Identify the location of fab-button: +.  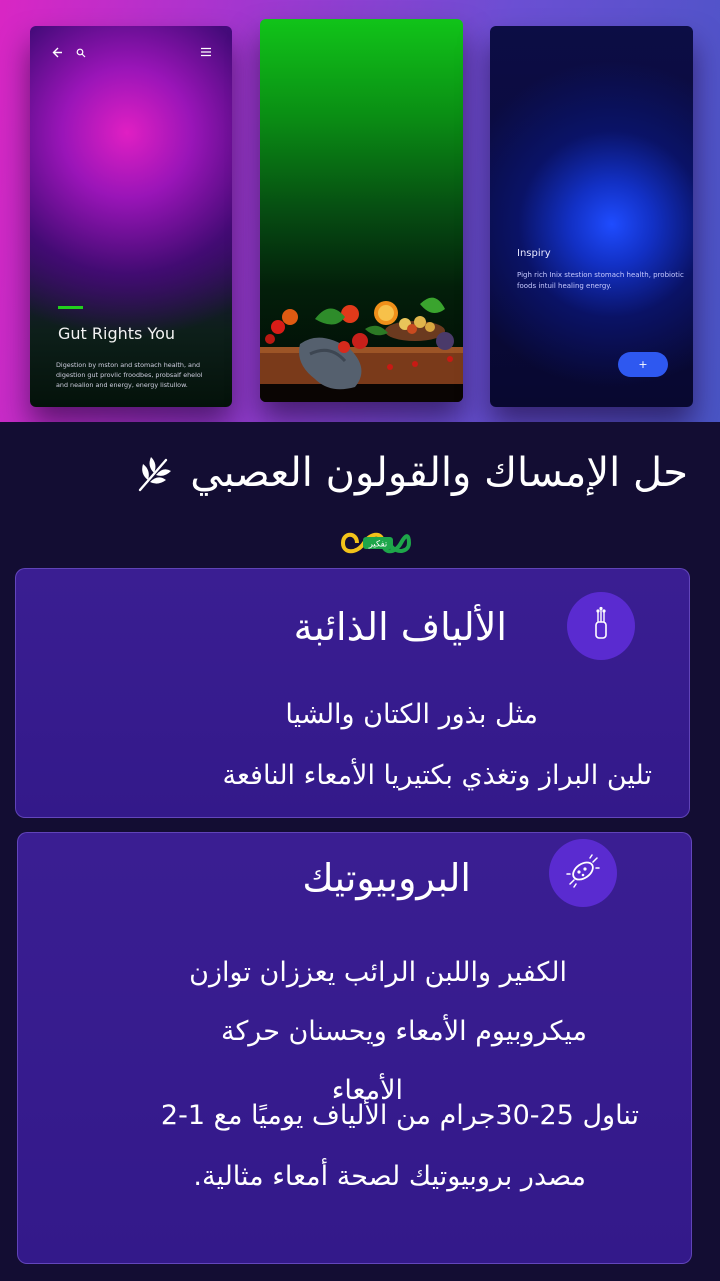
(643, 364).